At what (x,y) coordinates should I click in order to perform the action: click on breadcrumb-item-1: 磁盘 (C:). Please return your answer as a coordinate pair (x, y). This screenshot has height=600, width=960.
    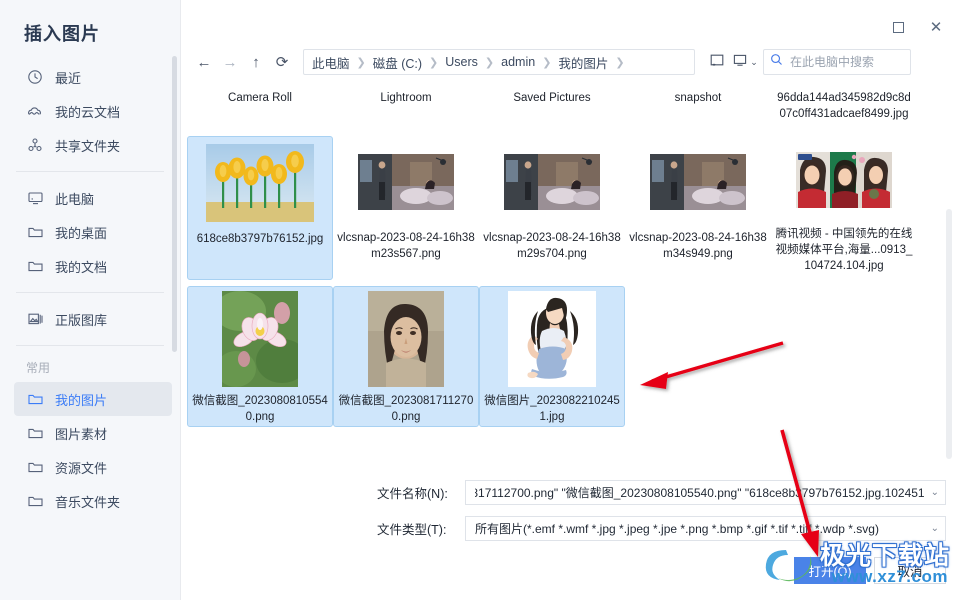
    Looking at the image, I should click on (397, 62).